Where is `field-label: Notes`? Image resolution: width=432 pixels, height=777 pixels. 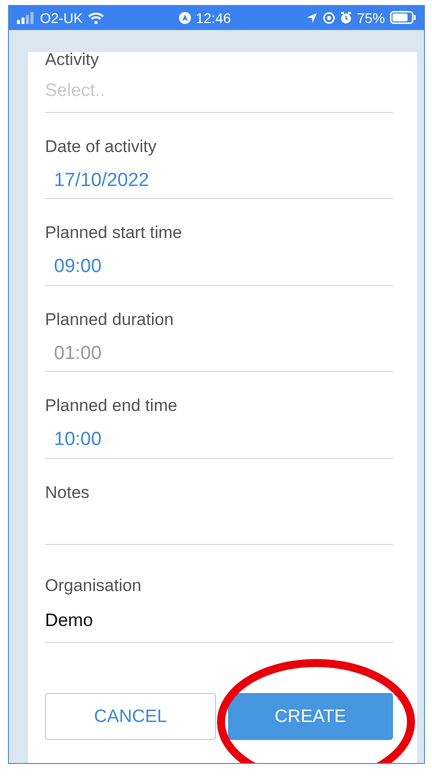
field-label: Notes is located at coordinates (67, 493).